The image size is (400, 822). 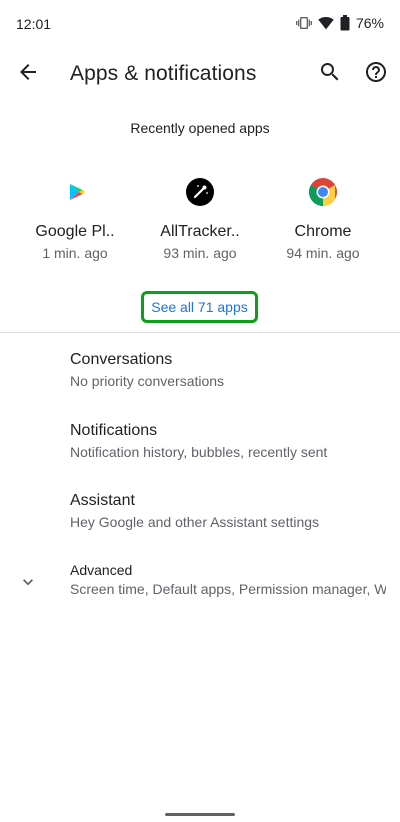 I want to click on battery-percent: 76%, so click(x=369, y=23).